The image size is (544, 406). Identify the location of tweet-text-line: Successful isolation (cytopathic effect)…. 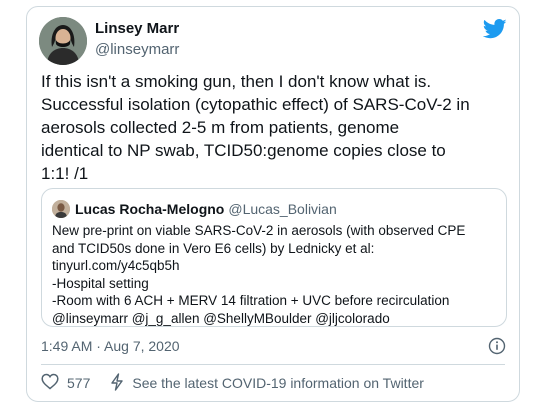
(255, 104).